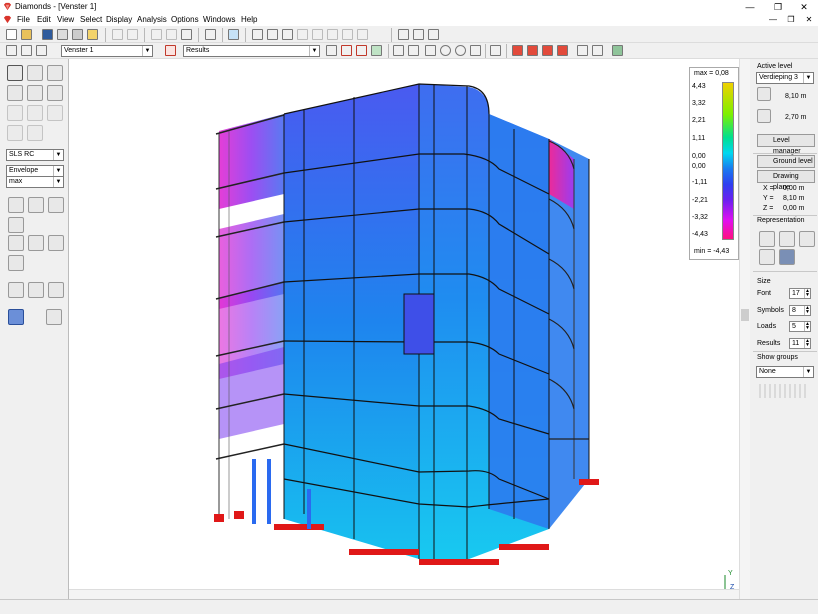 The image size is (818, 614). Describe the element at coordinates (170, 50) in the screenshot. I see `results-mode-icon` at that location.